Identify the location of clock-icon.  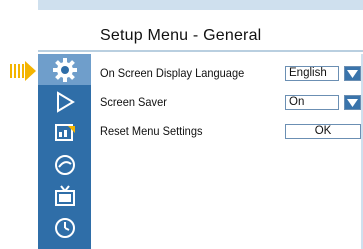
(64, 227).